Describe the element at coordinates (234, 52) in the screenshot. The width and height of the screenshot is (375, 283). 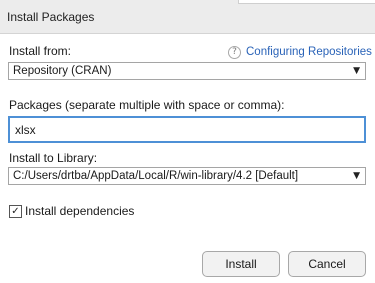
I see `question-circle-icon: ?` at that location.